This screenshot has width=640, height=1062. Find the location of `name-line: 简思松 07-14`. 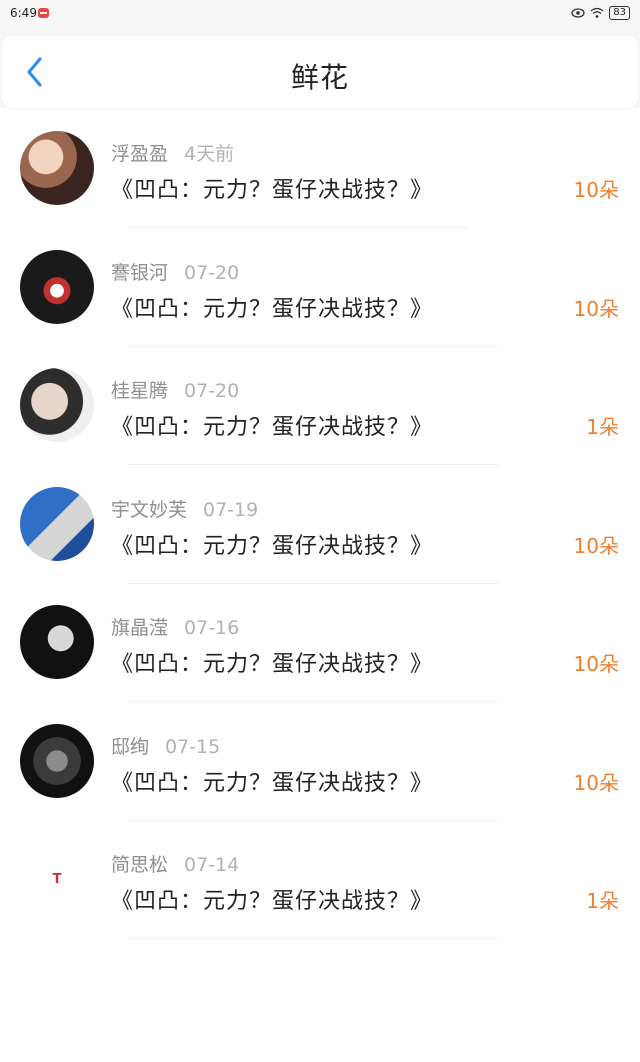

name-line: 简思松 07-14 is located at coordinates (175, 863).